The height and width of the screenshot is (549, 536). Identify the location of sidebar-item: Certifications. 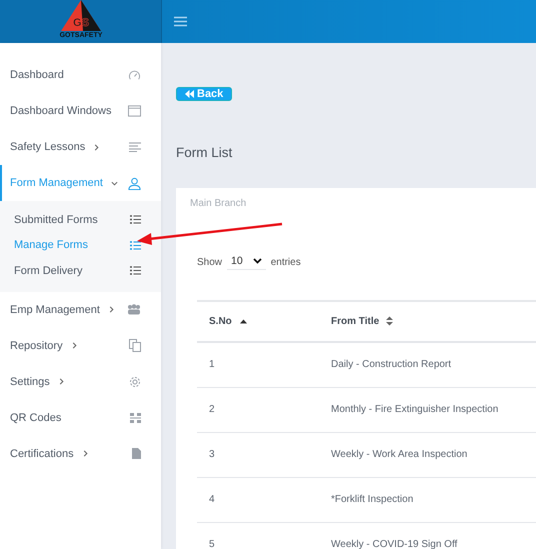
(80, 454).